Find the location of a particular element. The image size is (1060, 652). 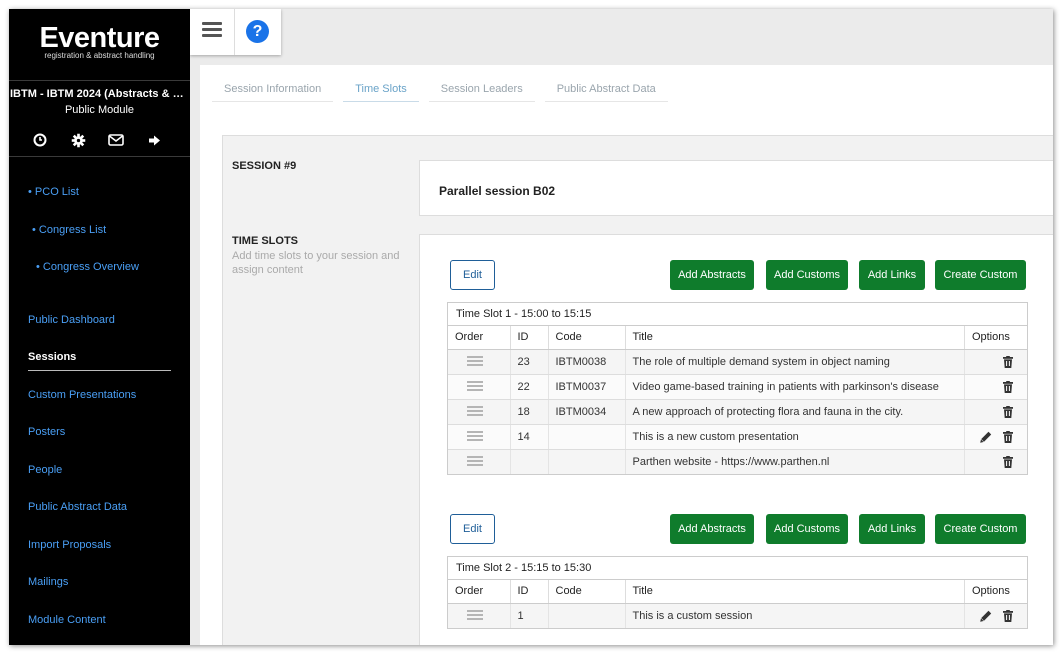

sidebar-item-mailings: Mailings is located at coordinates (48, 582).